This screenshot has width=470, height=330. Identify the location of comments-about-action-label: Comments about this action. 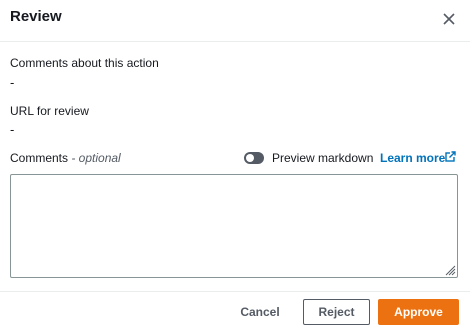
(84, 63).